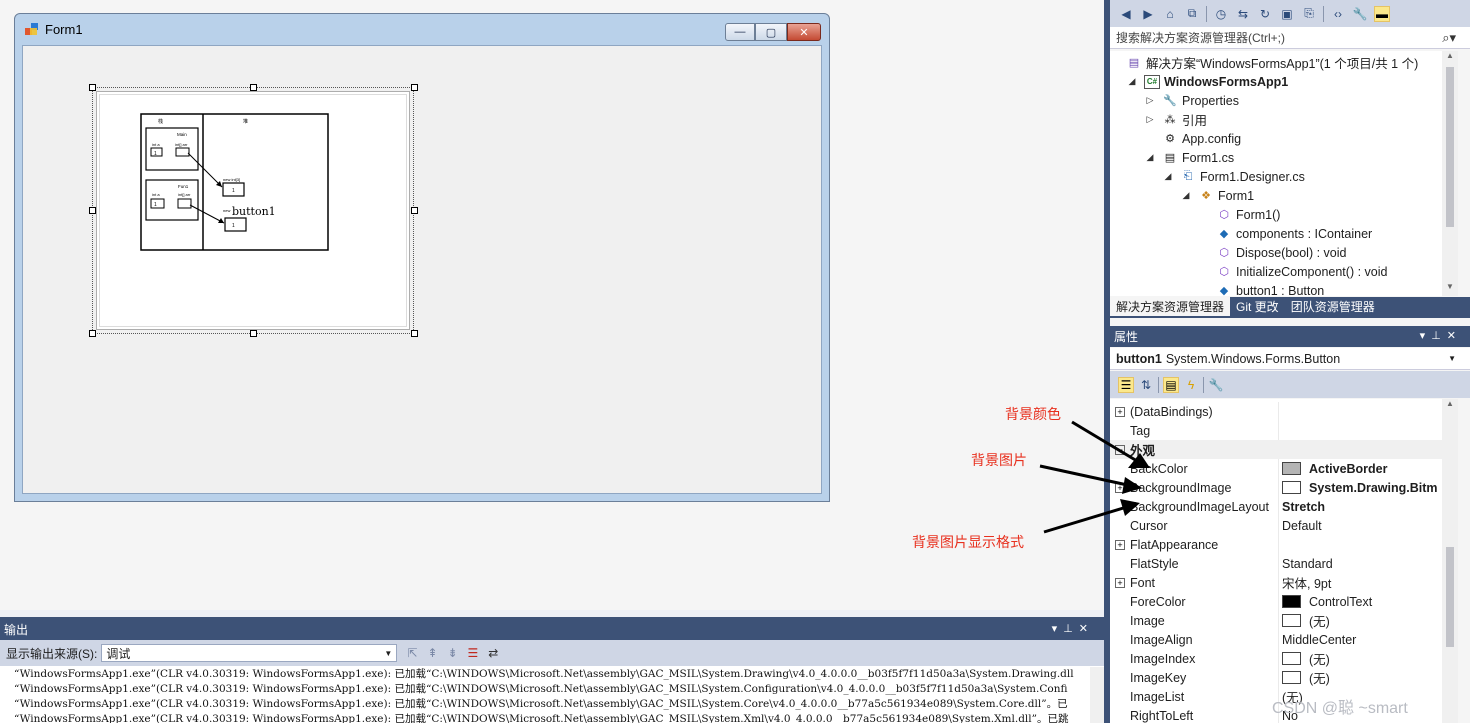 The width and height of the screenshot is (1470, 723). I want to click on tree-item-ctor: ⬡ Form1(), so click(1248, 214).